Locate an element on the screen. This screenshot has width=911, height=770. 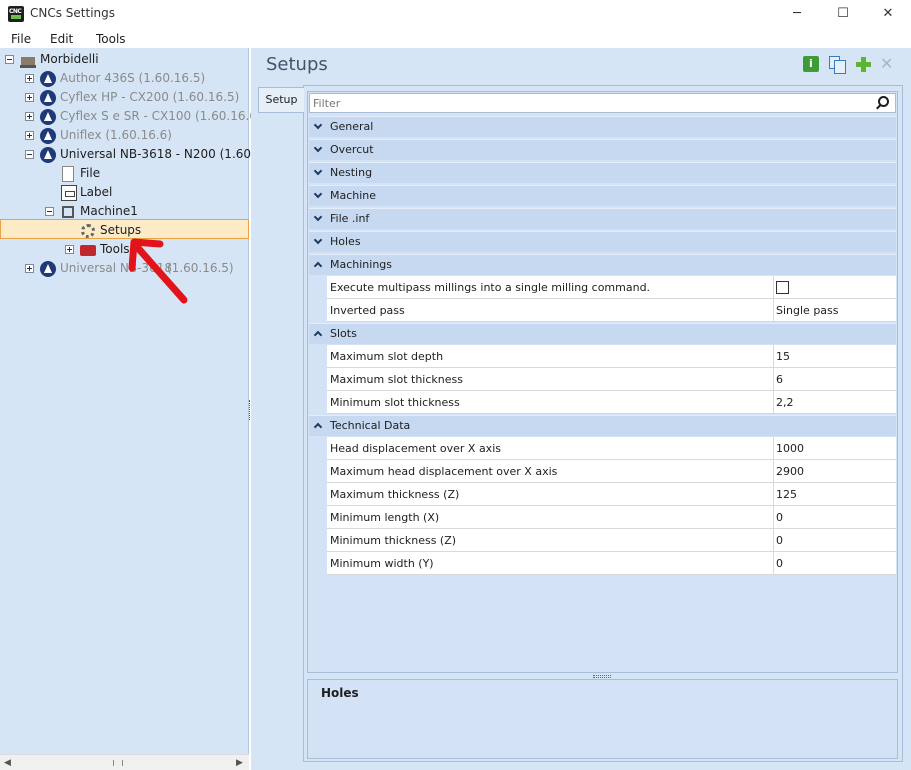
maximize-button: ☐ is located at coordinates (843, 14).